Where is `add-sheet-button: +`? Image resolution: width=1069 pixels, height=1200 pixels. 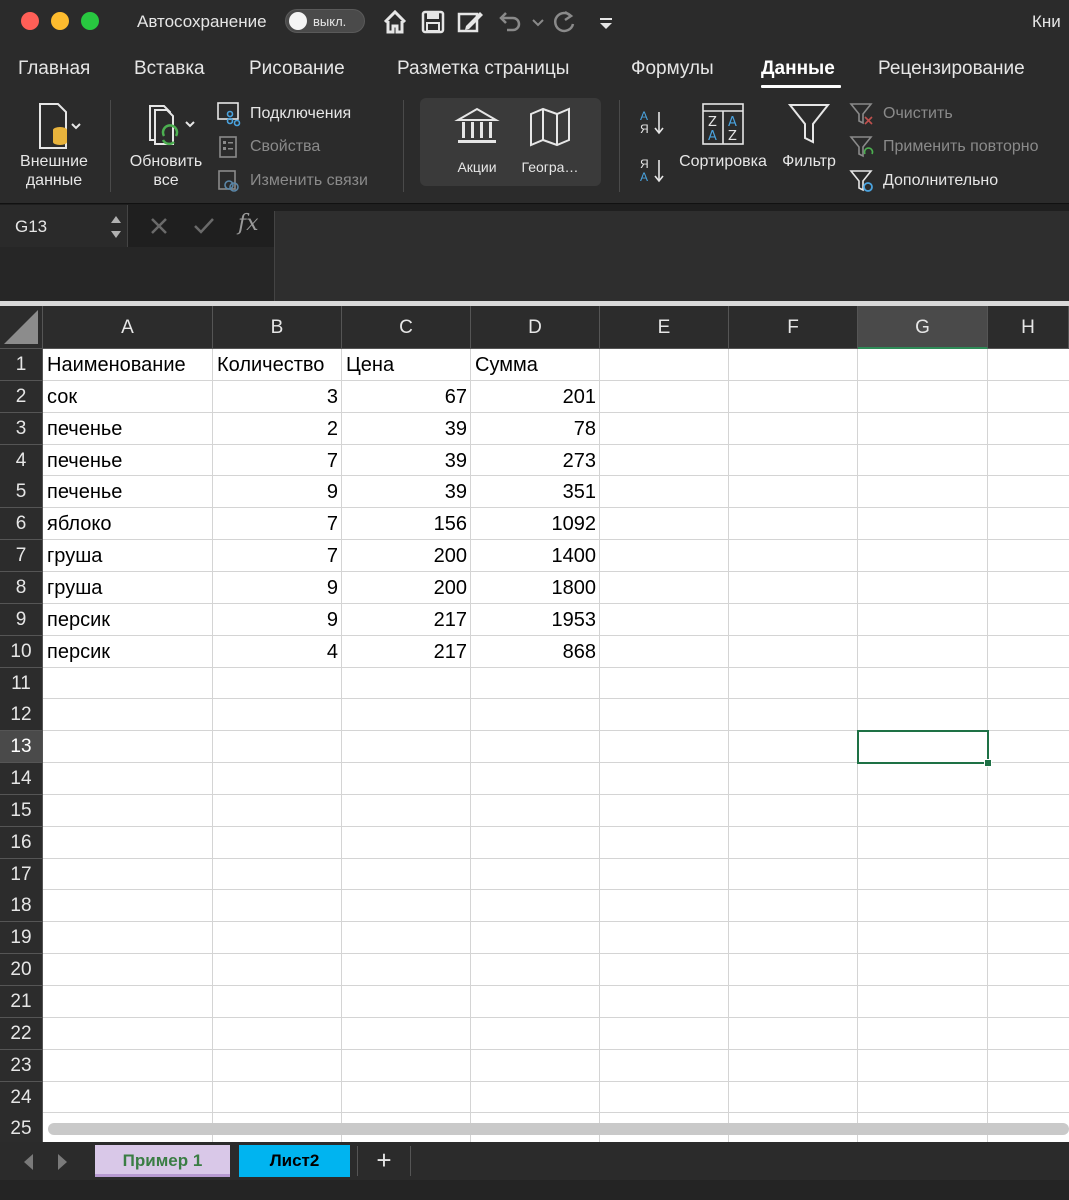
add-sheet-button: + is located at coordinates (384, 1160).